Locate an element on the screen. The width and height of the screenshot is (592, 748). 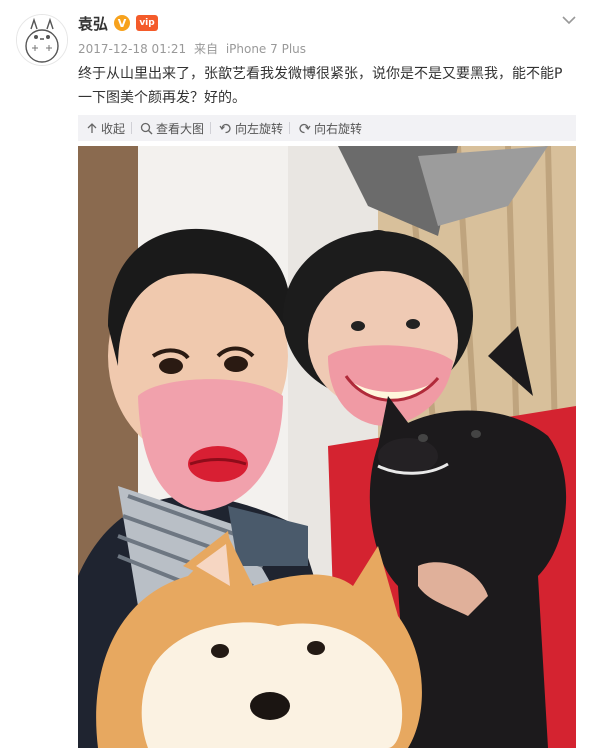
view-large-label: 查看大图 is located at coordinates (180, 128).